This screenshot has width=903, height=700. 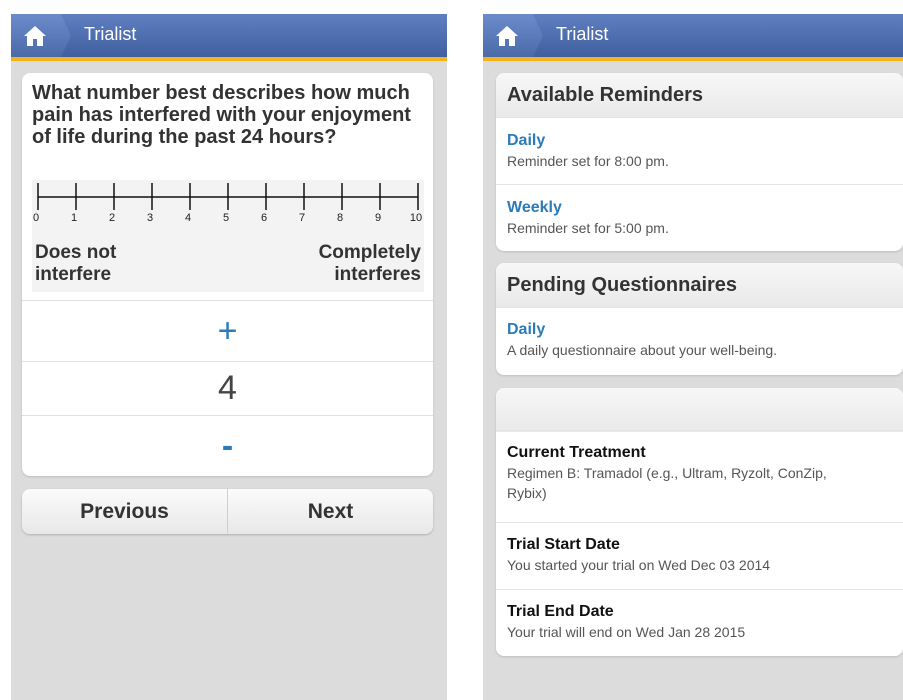 What do you see at coordinates (588, 228) in the screenshot?
I see `reminder-subtitle: Reminder set for 5:00 pm.` at bounding box center [588, 228].